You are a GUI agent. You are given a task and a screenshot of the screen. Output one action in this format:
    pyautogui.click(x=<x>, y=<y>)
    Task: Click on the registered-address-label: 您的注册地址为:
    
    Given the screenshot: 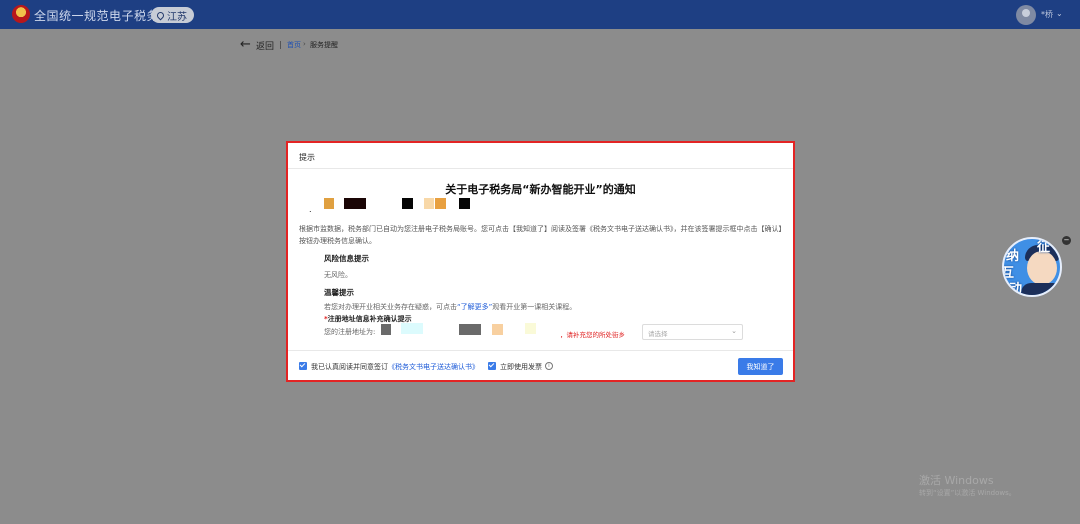 What is the action you would take?
    pyautogui.click(x=350, y=332)
    